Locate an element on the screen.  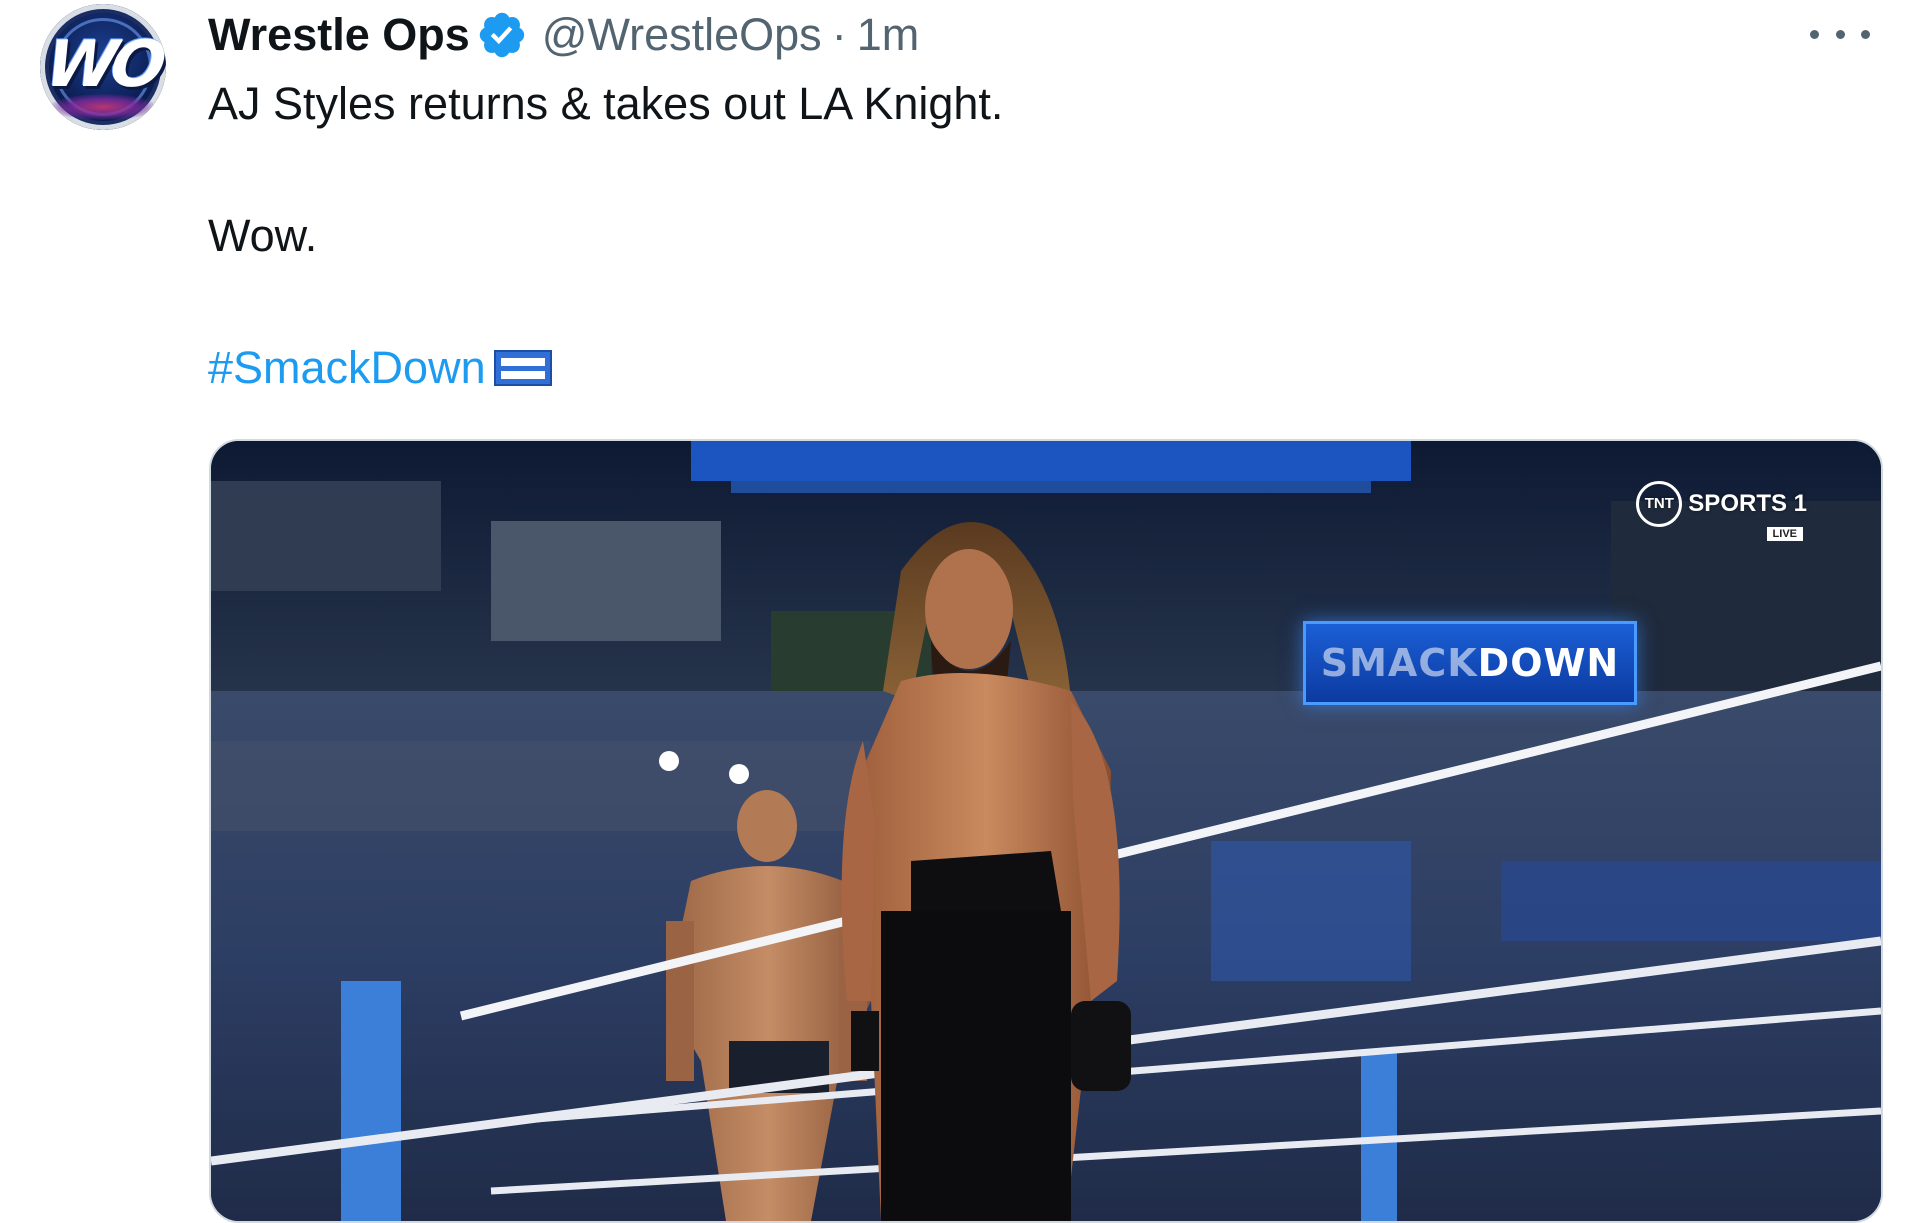
arena-sign-part: SMACK is located at coordinates (1399, 663).